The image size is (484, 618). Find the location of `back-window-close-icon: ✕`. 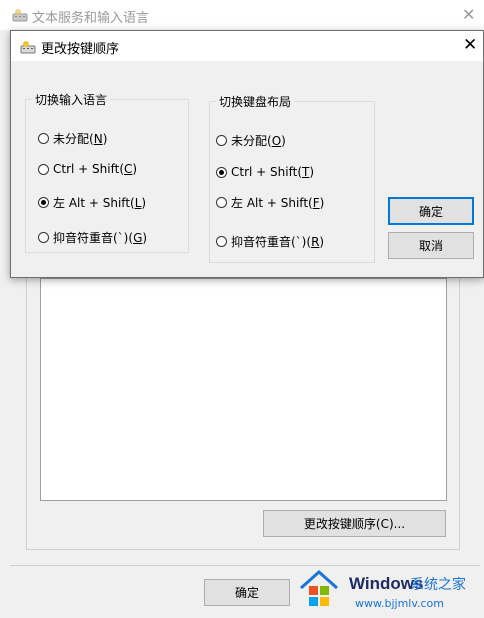

back-window-close-icon: ✕ is located at coordinates (468, 14).